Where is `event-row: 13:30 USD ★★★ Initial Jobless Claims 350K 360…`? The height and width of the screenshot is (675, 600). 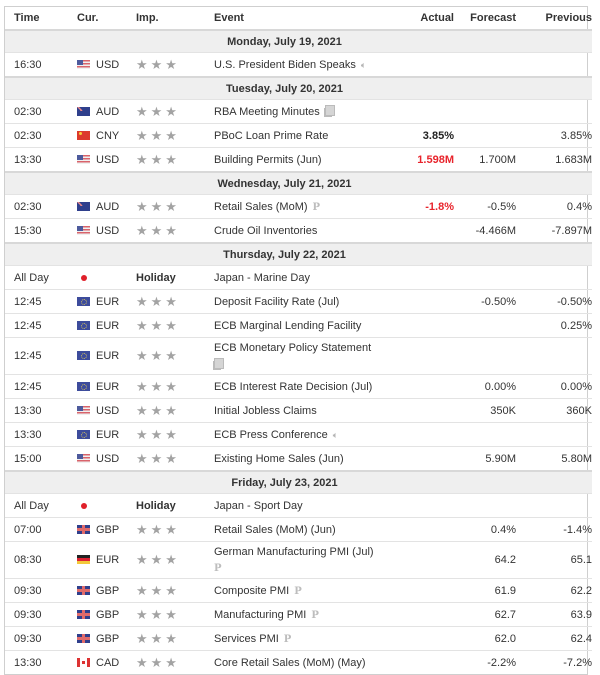
event-row: 13:30 USD ★★★ Initial Jobless Claims 350K 360… is located at coordinates (298, 410).